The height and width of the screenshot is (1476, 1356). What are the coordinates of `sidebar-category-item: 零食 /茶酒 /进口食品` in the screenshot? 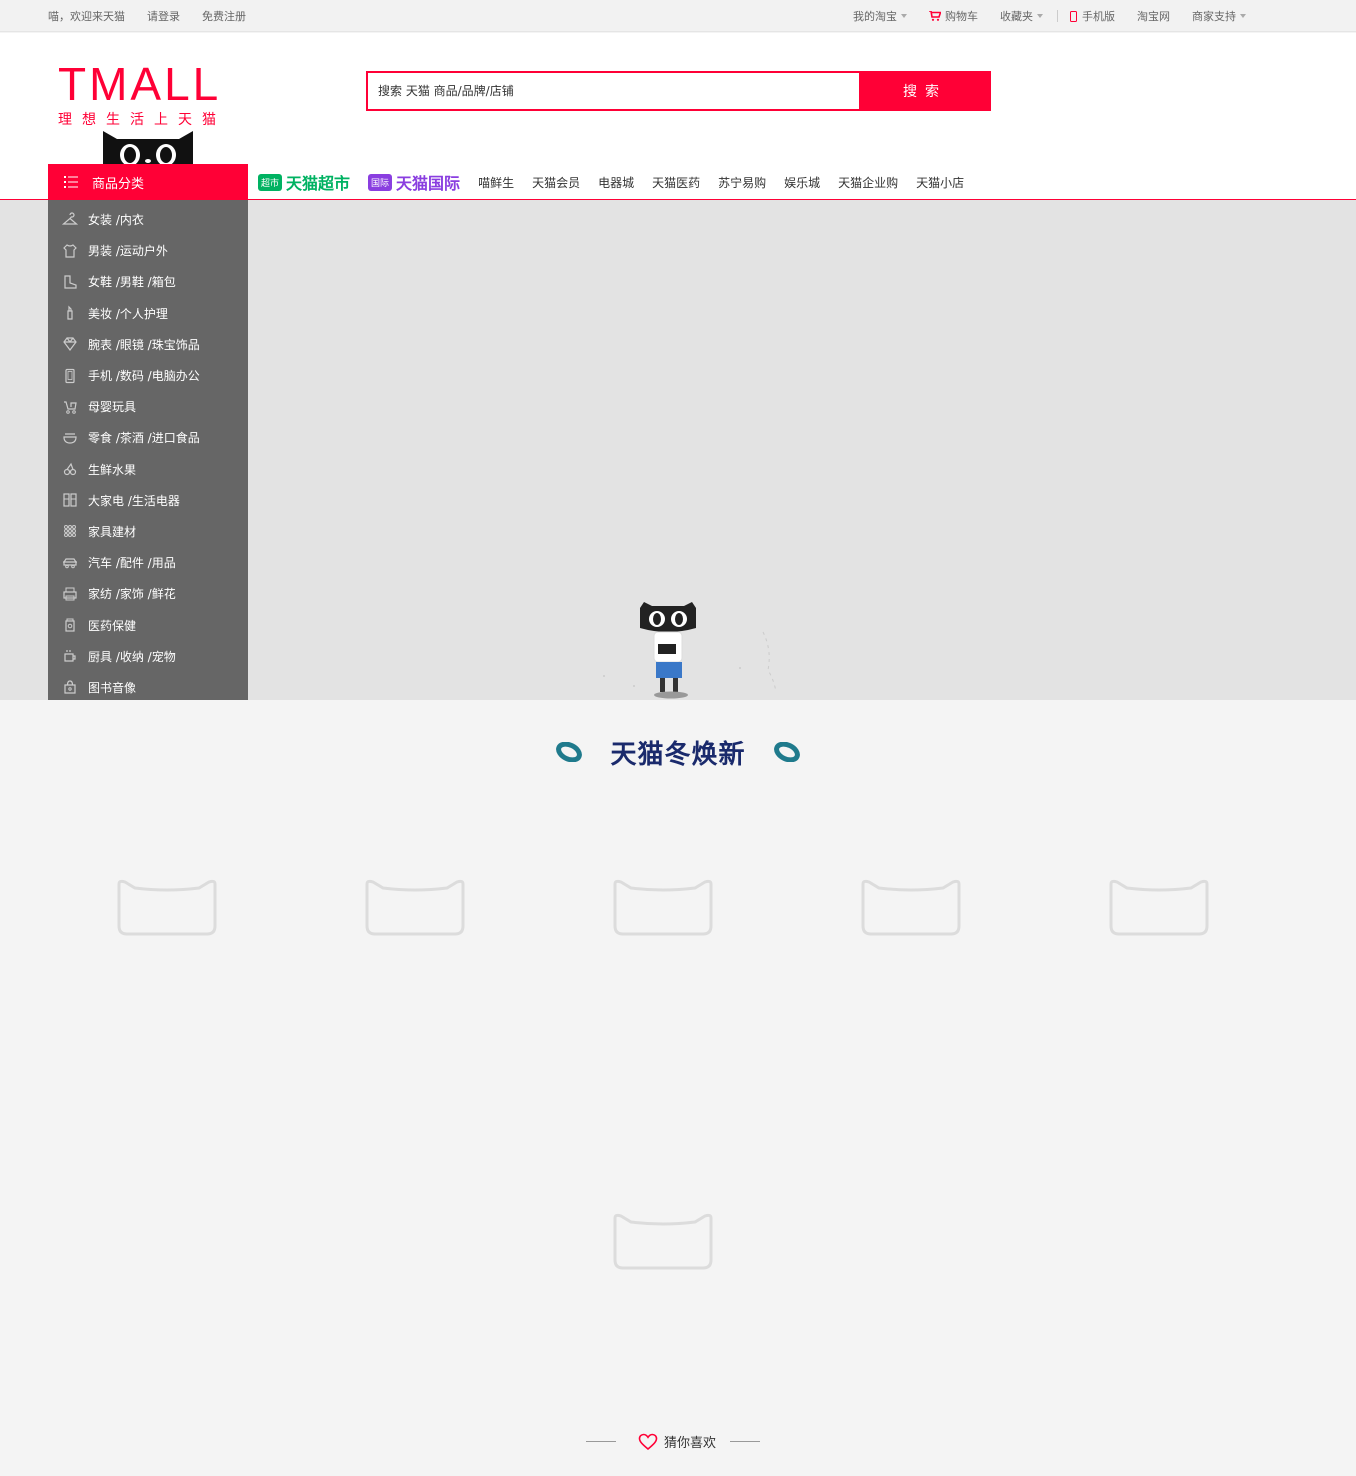 It's located at (148, 437).